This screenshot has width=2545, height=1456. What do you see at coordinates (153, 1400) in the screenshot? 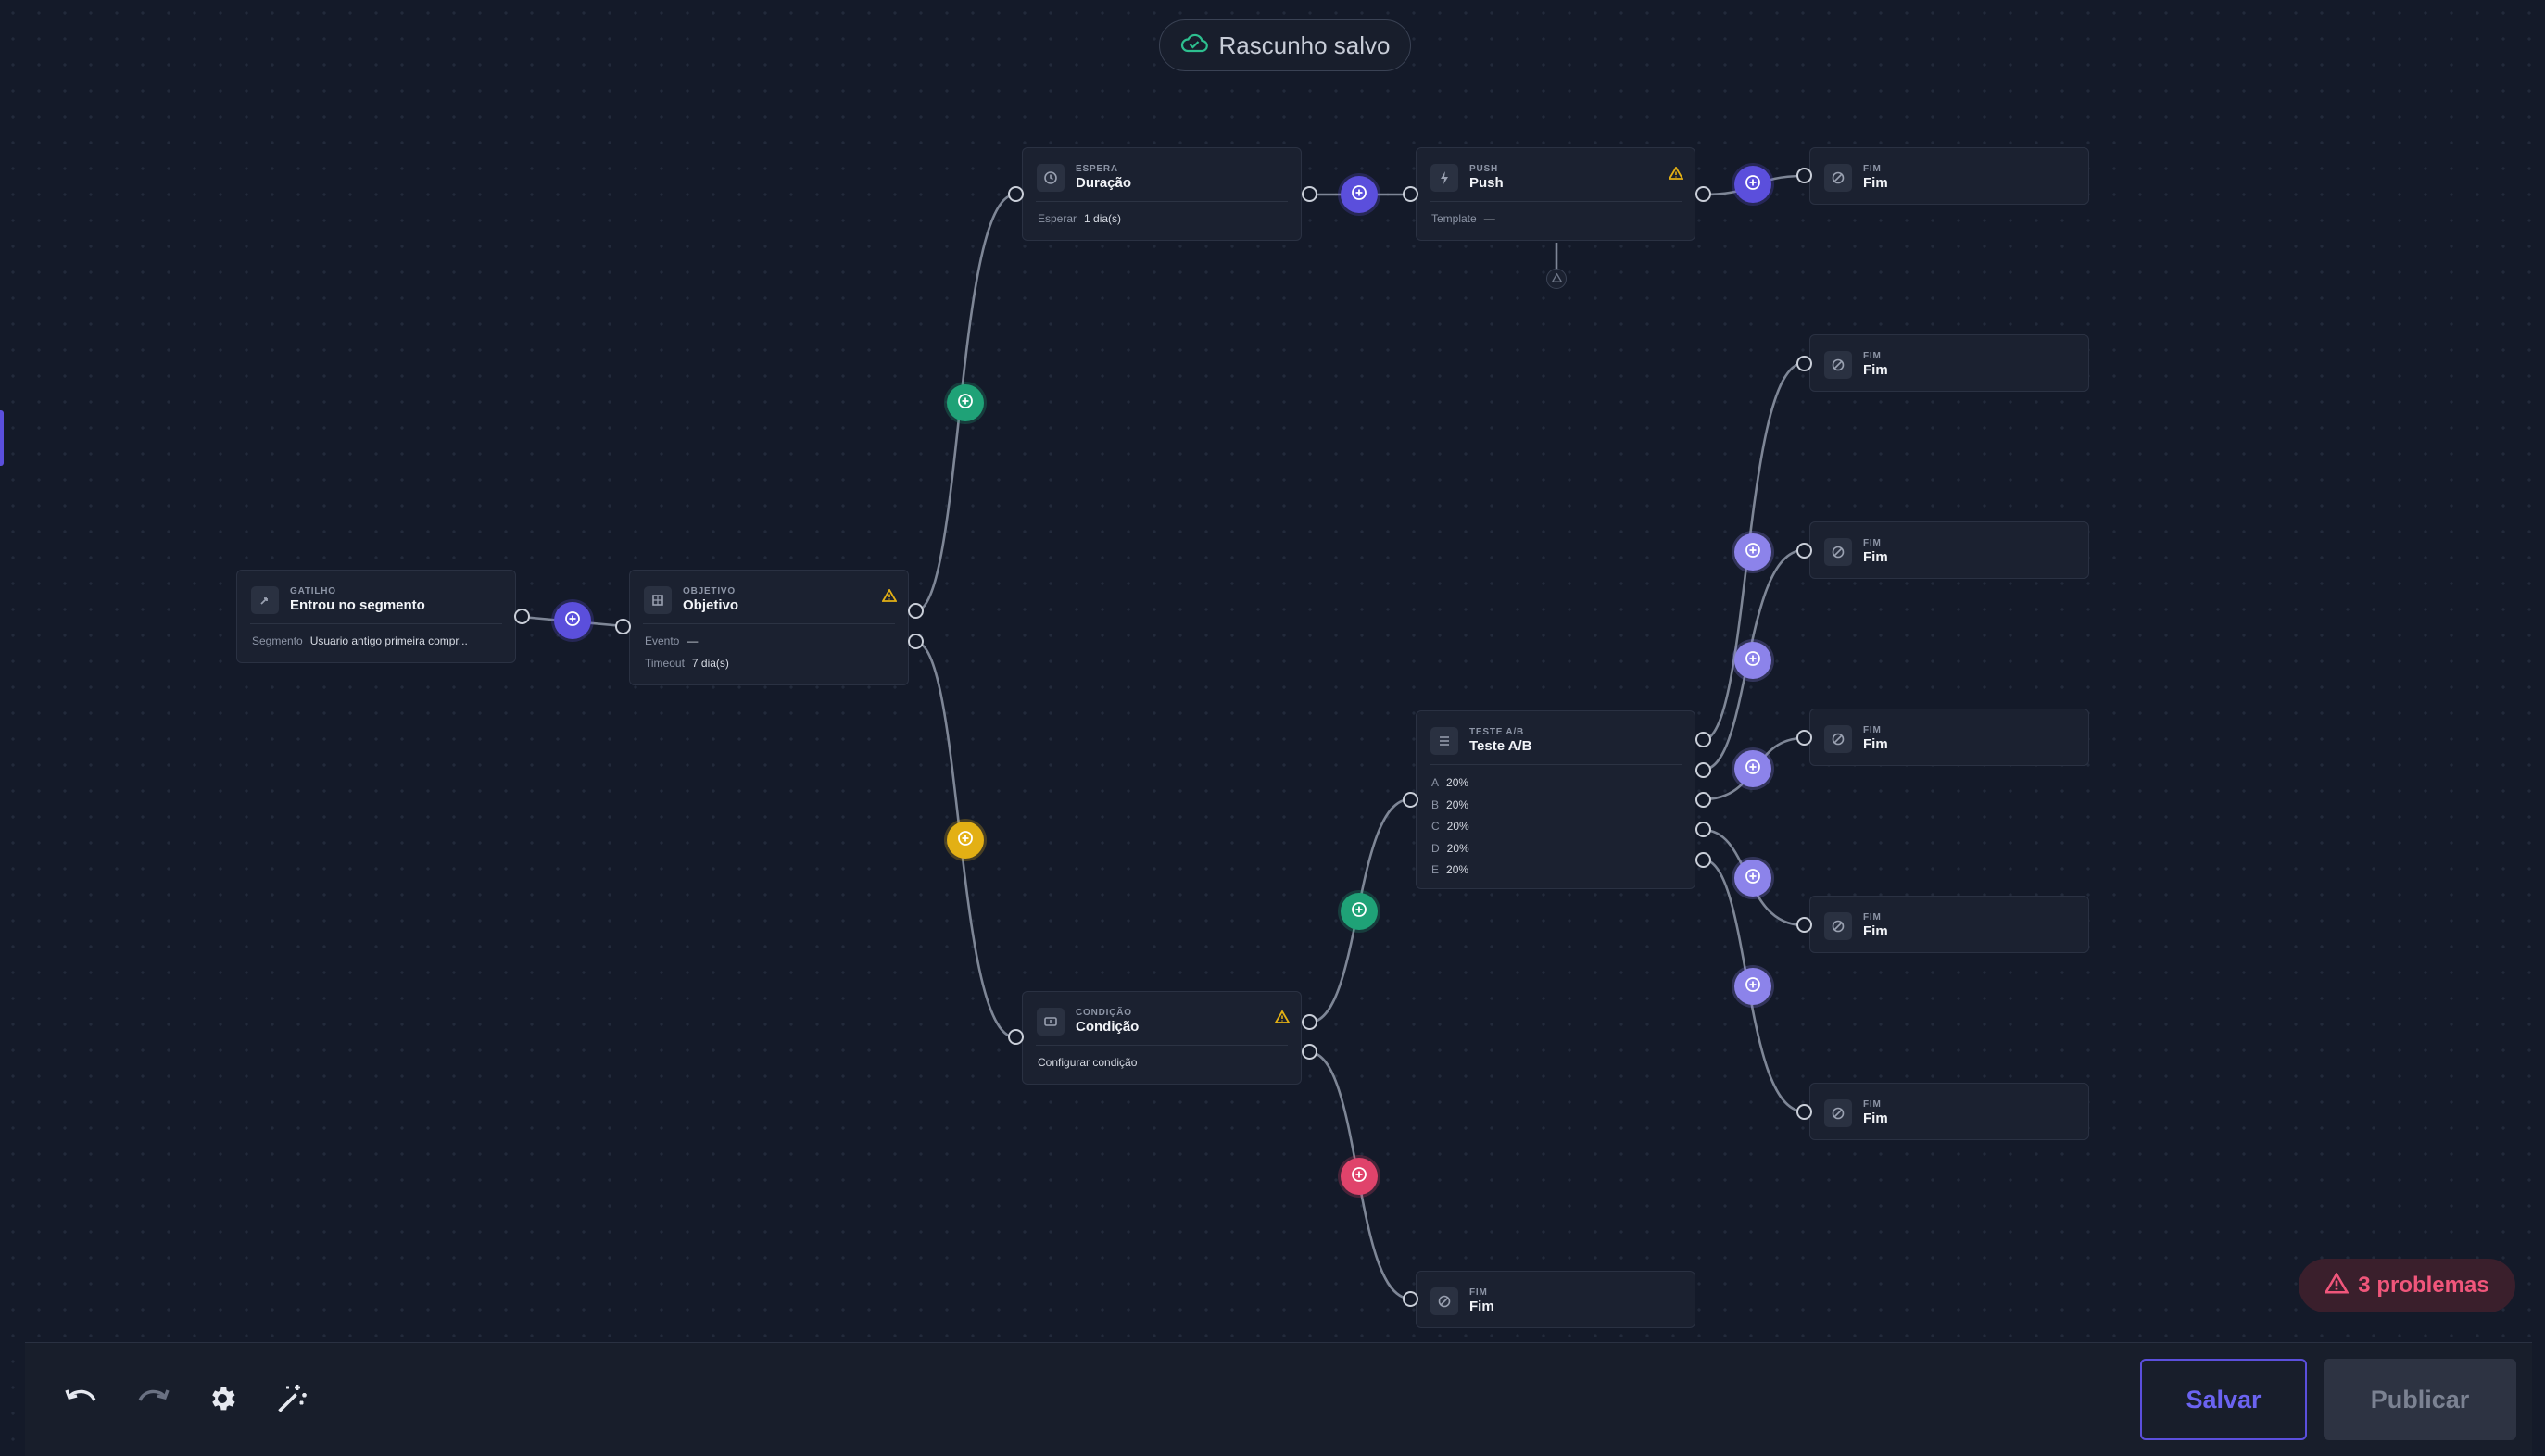
I see `redo-button` at bounding box center [153, 1400].